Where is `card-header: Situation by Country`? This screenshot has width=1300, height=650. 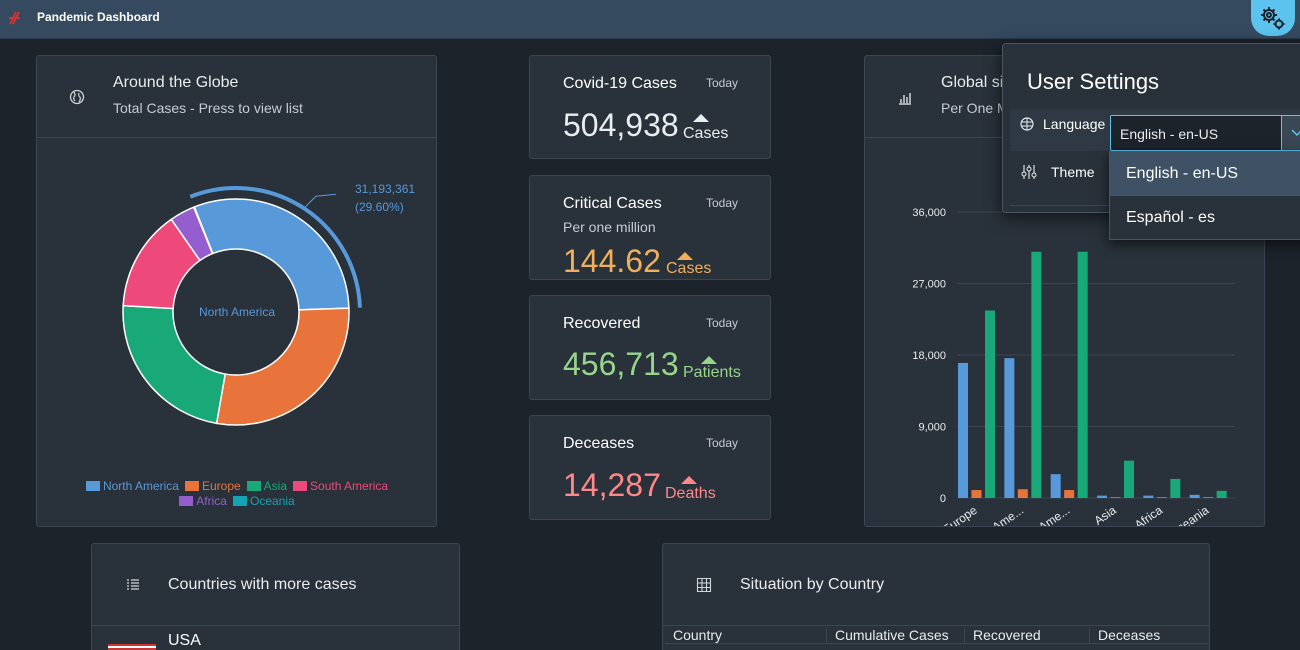 card-header: Situation by Country is located at coordinates (936, 585).